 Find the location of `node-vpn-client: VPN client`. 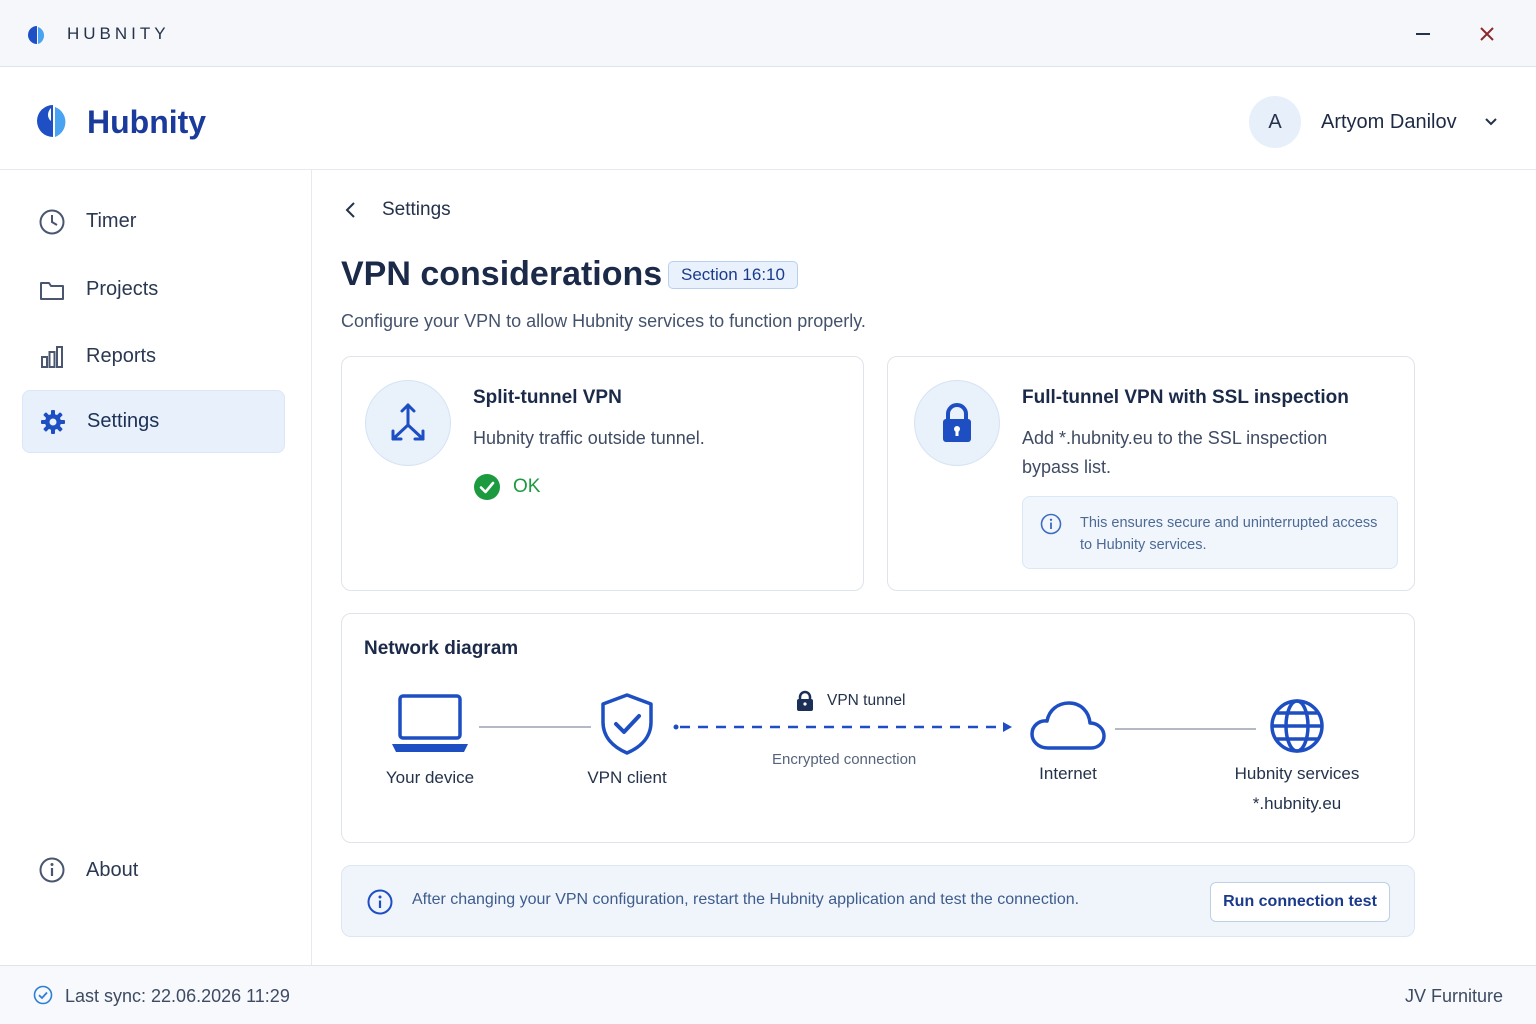

node-vpn-client: VPN client is located at coordinates (627, 740).